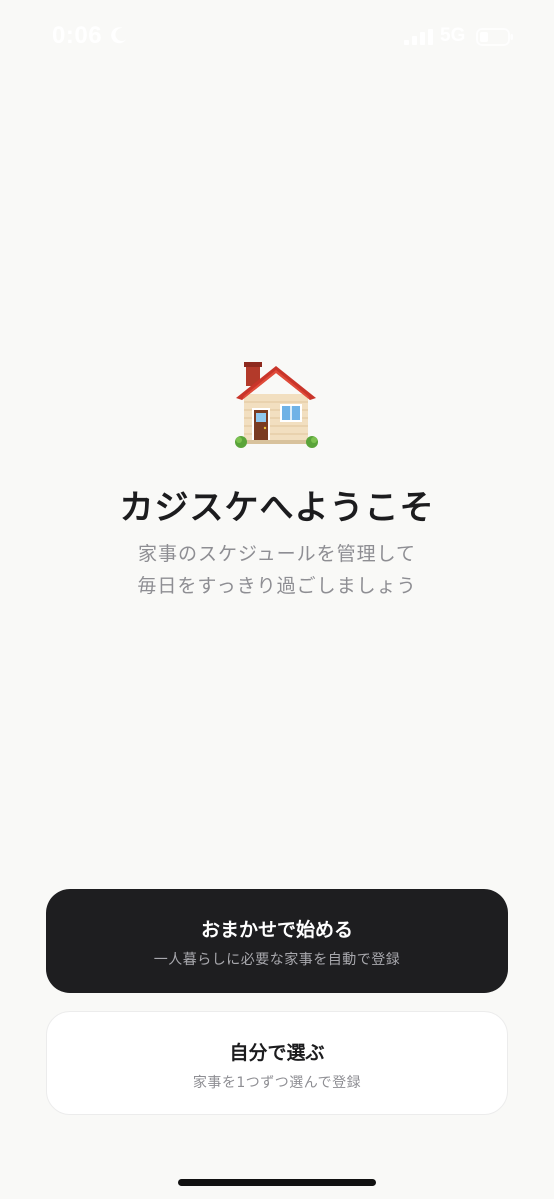 The height and width of the screenshot is (1199, 554). Describe the element at coordinates (276, 930) in the screenshot. I see `auto-start-title: おまかせで始める` at that location.